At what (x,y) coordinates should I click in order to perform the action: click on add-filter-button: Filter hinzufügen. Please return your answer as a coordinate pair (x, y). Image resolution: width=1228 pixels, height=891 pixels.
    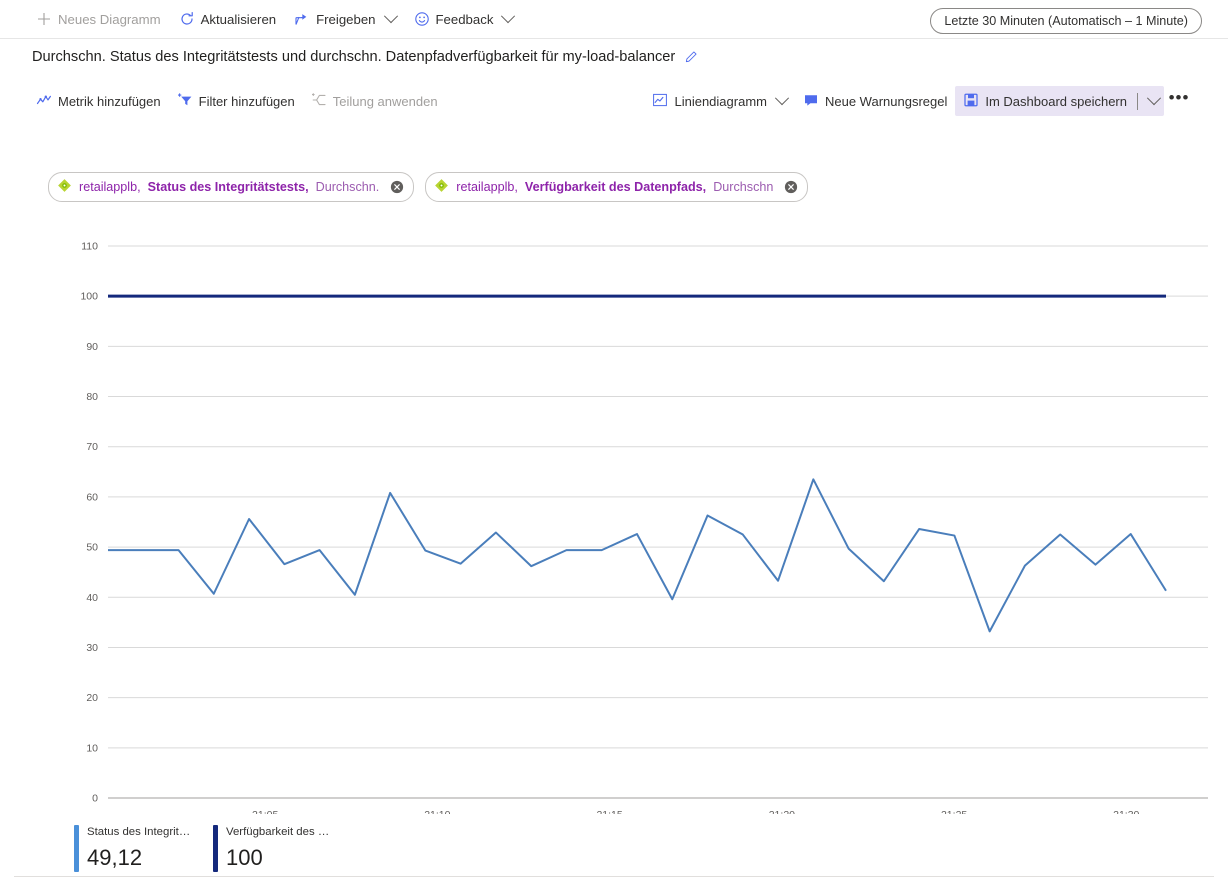
    Looking at the image, I should click on (236, 101).